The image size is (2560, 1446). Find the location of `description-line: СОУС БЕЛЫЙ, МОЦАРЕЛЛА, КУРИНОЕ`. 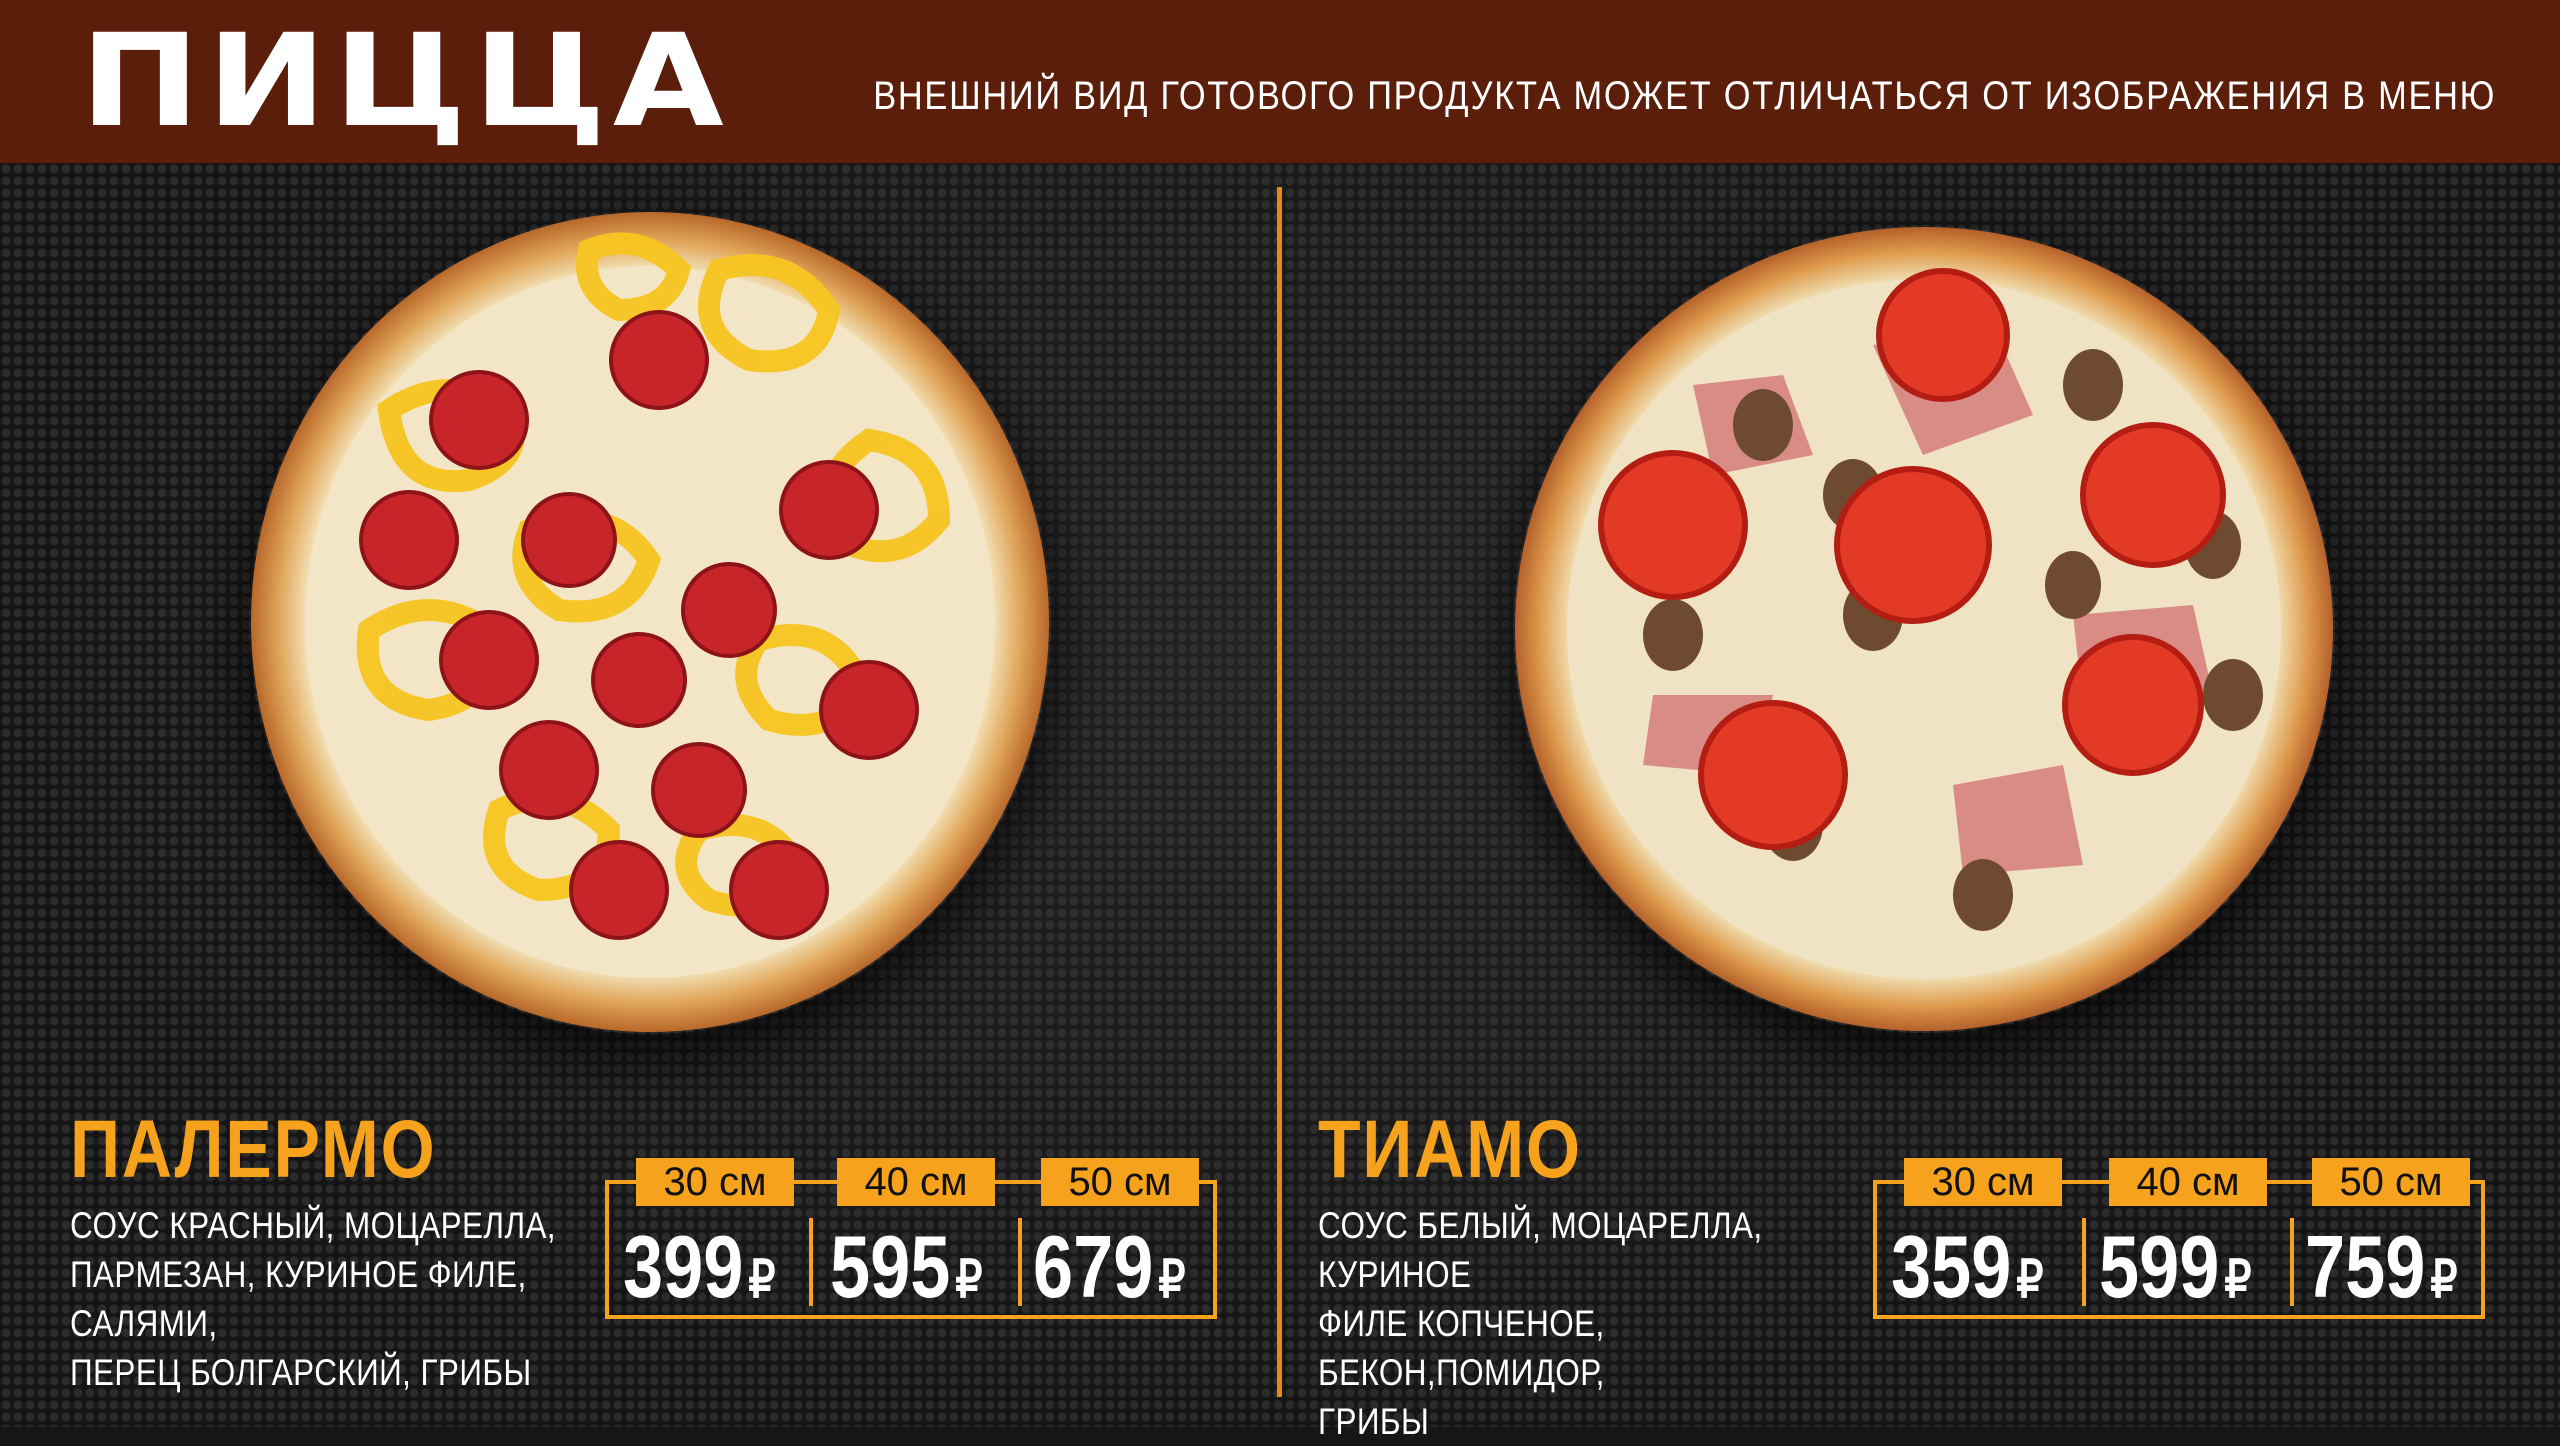

description-line: СОУС БЕЛЫЙ, МОЦАРЕЛЛА, КУРИНОЕ is located at coordinates (1540, 1250).